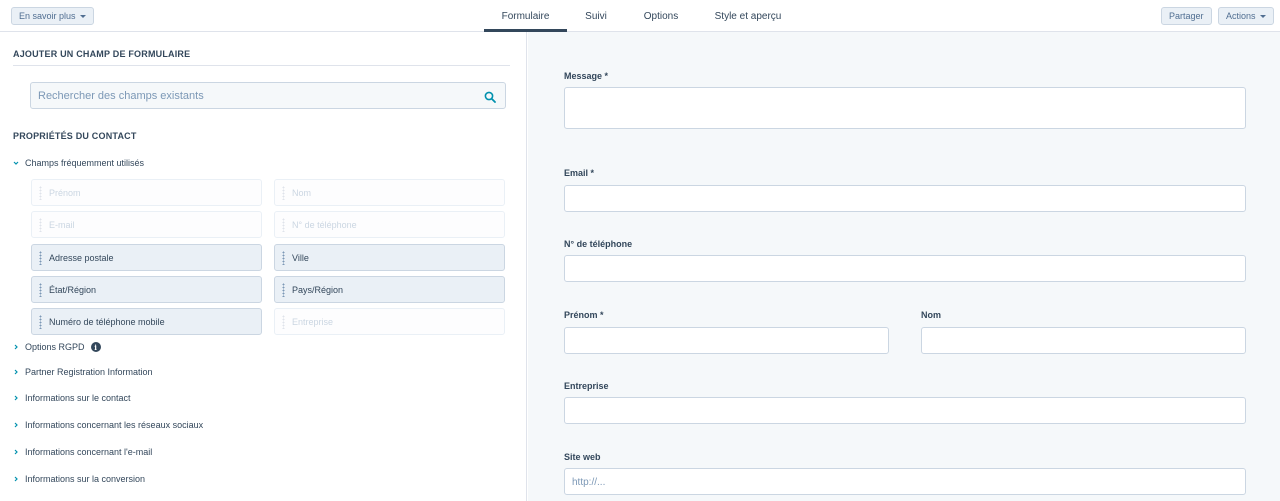 This screenshot has width=1280, height=501. Describe the element at coordinates (490, 96) in the screenshot. I see `search-icon` at that location.